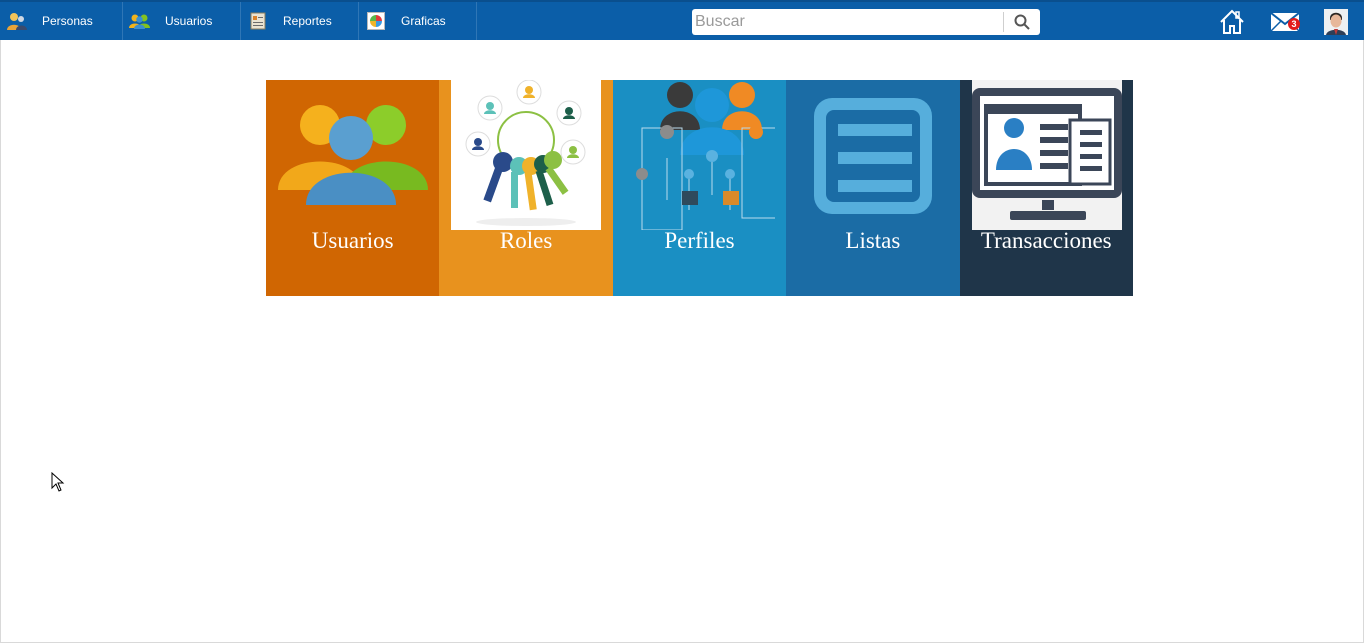 This screenshot has width=1364, height=643. I want to click on tile-roles: Roles, so click(526, 188).